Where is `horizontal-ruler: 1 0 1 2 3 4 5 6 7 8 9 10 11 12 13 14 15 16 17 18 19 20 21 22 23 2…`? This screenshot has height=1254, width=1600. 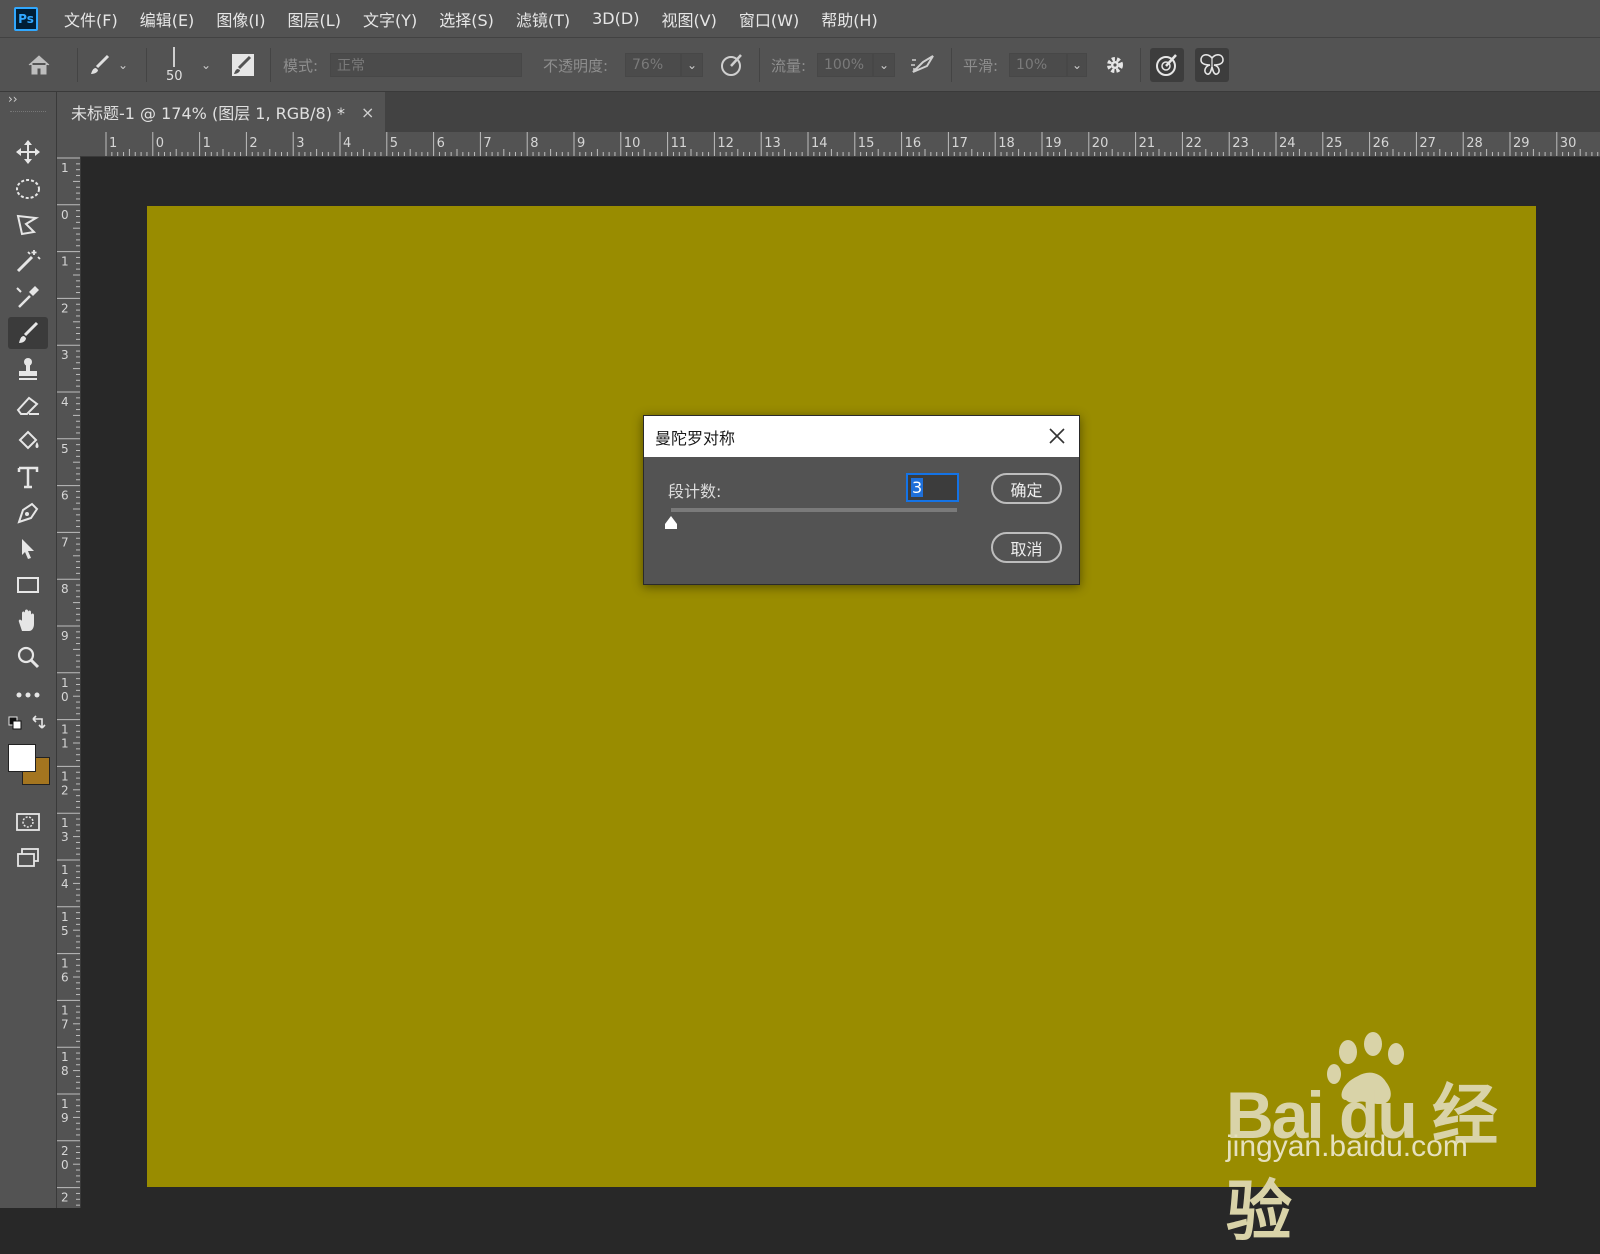 horizontal-ruler: 1 0 1 2 3 4 5 6 7 8 9 10 11 12 13 14 15 16 17 18 19 20 21 22 23 2… is located at coordinates (840, 144).